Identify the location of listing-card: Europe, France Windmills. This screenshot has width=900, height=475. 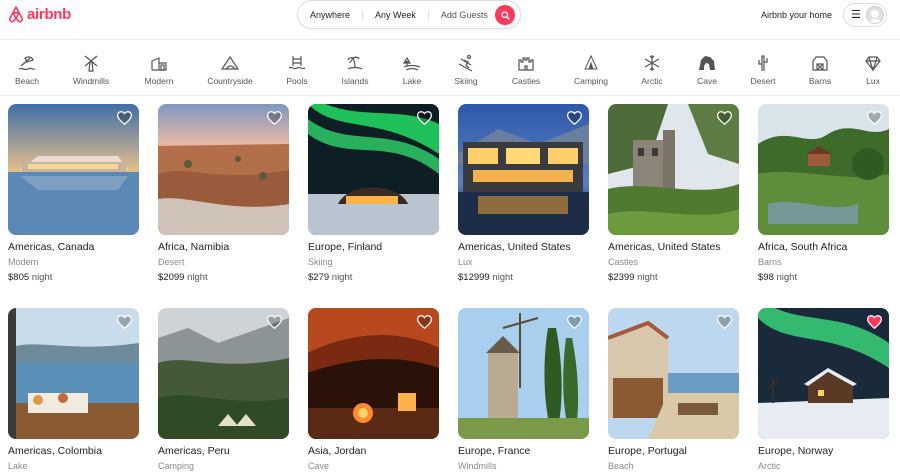
(523, 389).